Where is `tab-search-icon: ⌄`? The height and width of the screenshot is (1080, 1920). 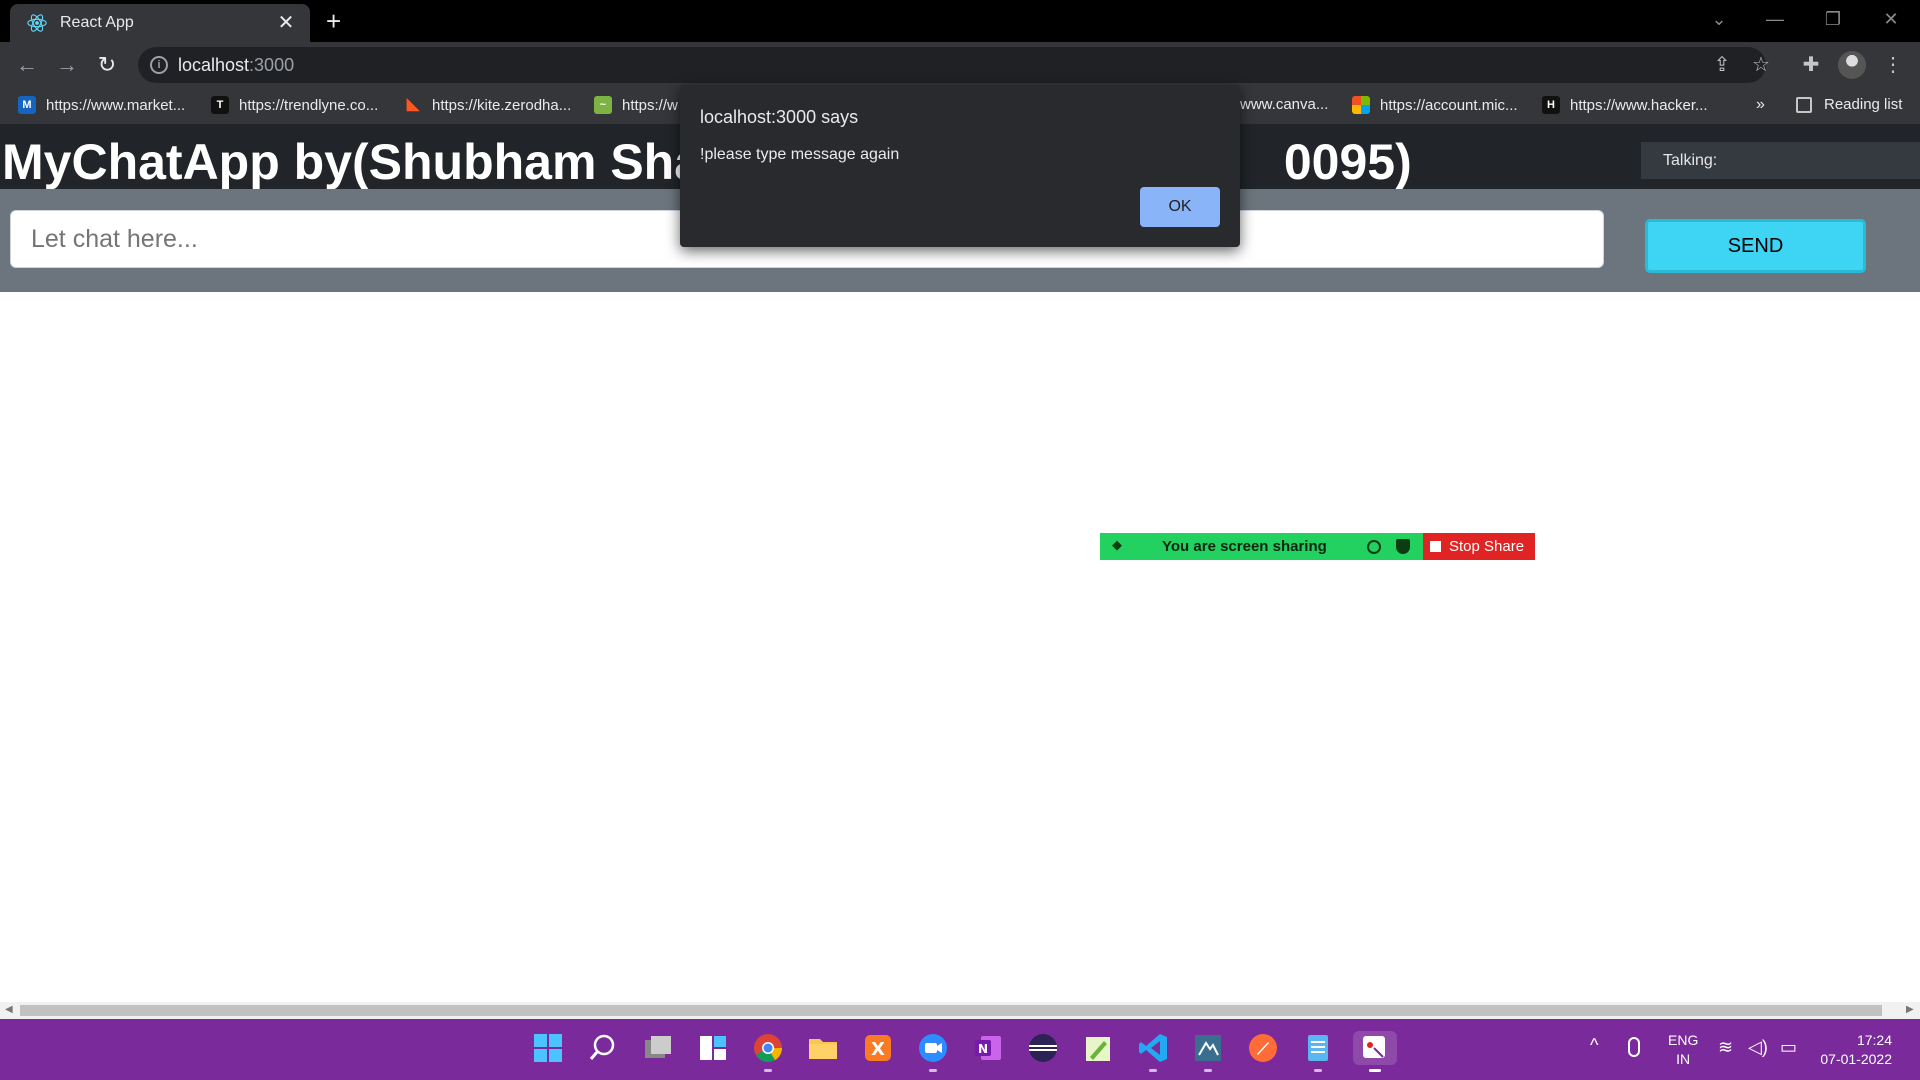 tab-search-icon: ⌄ is located at coordinates (1719, 19).